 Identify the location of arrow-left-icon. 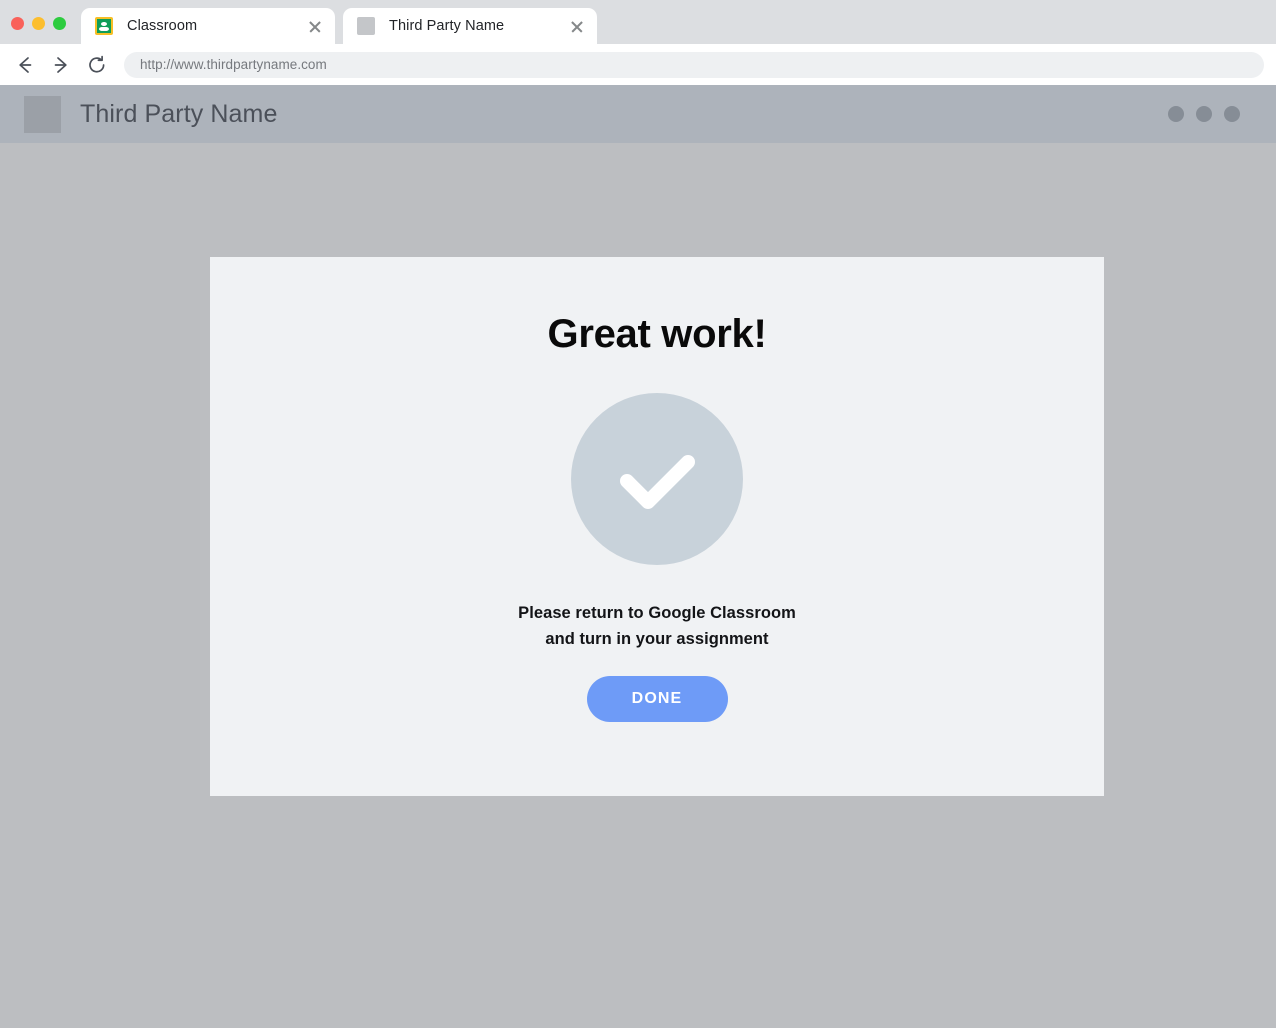
(25, 65).